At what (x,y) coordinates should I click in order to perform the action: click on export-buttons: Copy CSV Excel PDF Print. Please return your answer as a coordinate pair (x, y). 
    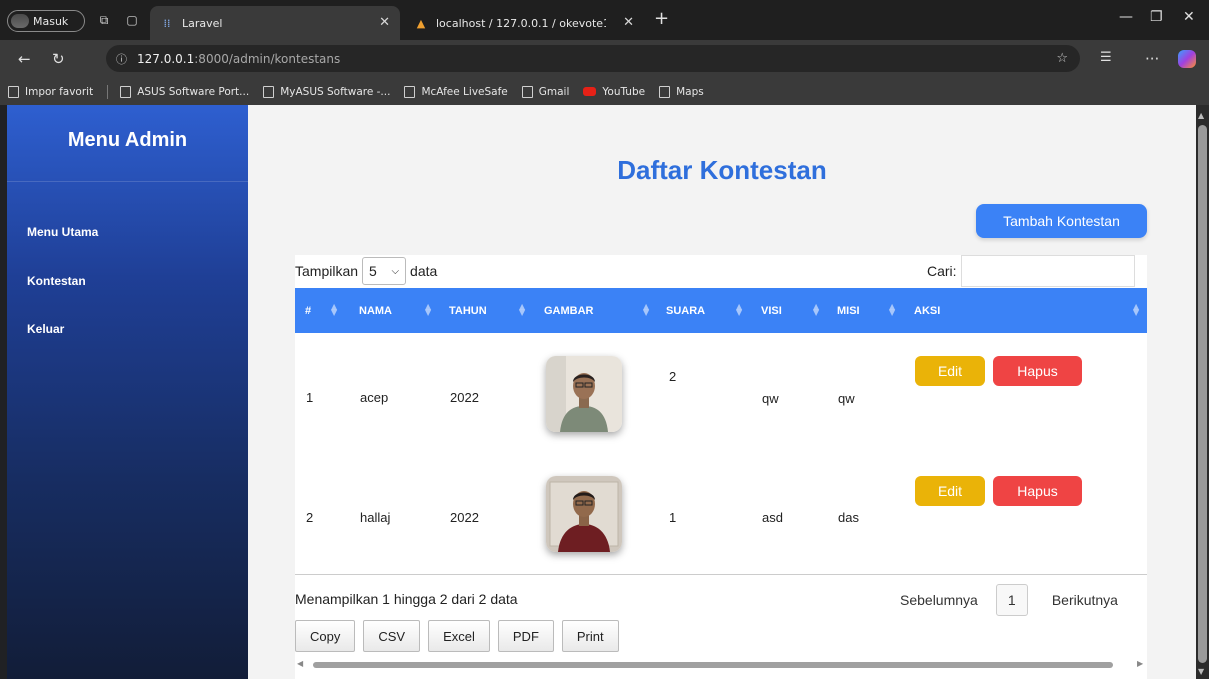
    Looking at the image, I should click on (457, 636).